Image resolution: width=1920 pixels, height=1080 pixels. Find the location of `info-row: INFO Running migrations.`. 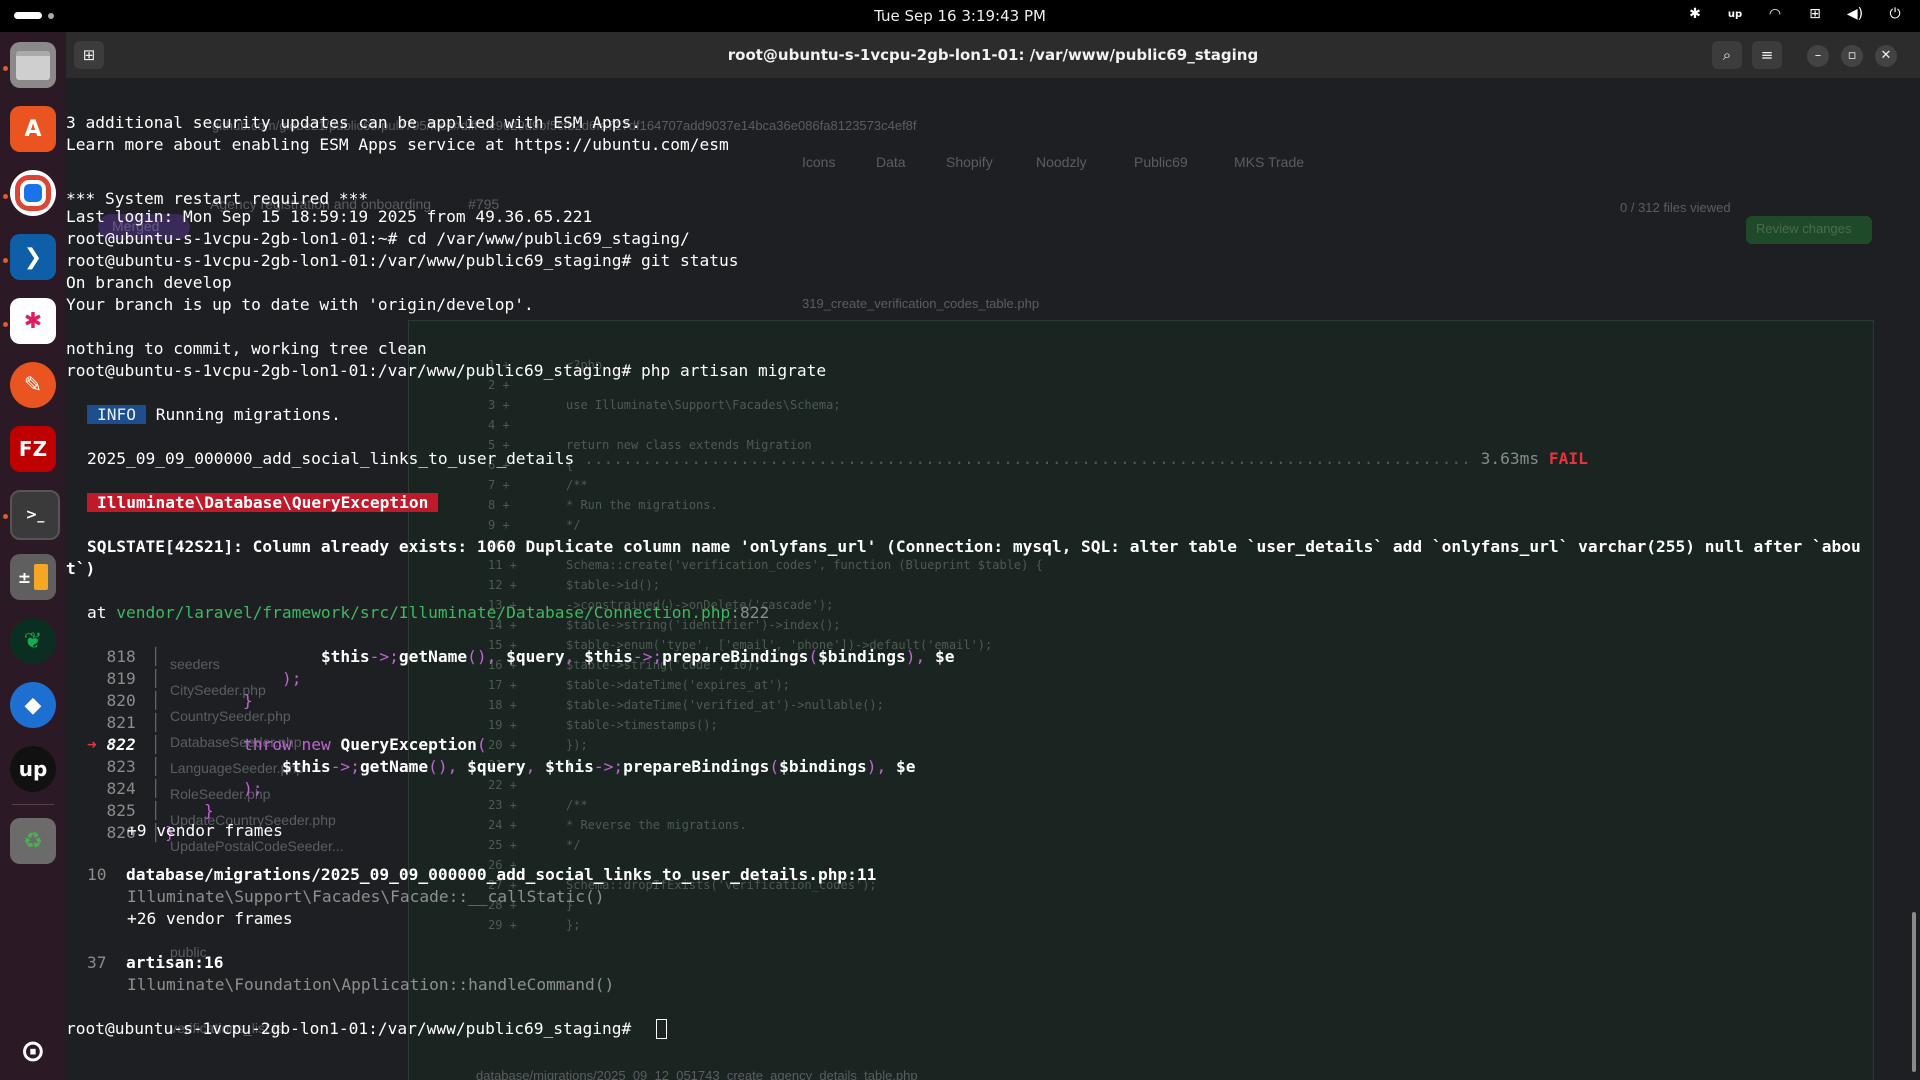

info-row: INFO Running migrations. is located at coordinates (214, 415).